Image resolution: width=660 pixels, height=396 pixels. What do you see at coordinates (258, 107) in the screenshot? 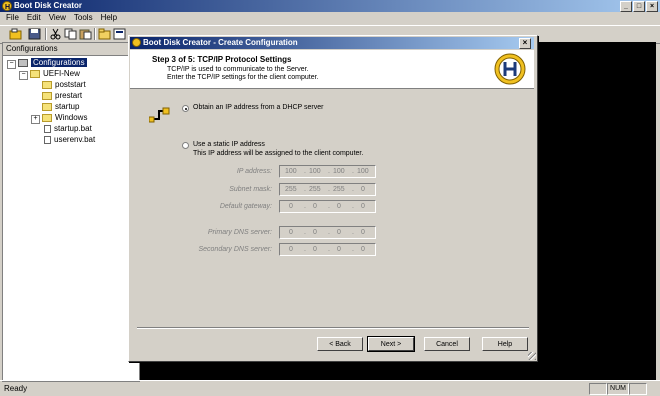
I see `dhcp-option-label: Obtain an IP address from a DHCP server` at bounding box center [258, 107].